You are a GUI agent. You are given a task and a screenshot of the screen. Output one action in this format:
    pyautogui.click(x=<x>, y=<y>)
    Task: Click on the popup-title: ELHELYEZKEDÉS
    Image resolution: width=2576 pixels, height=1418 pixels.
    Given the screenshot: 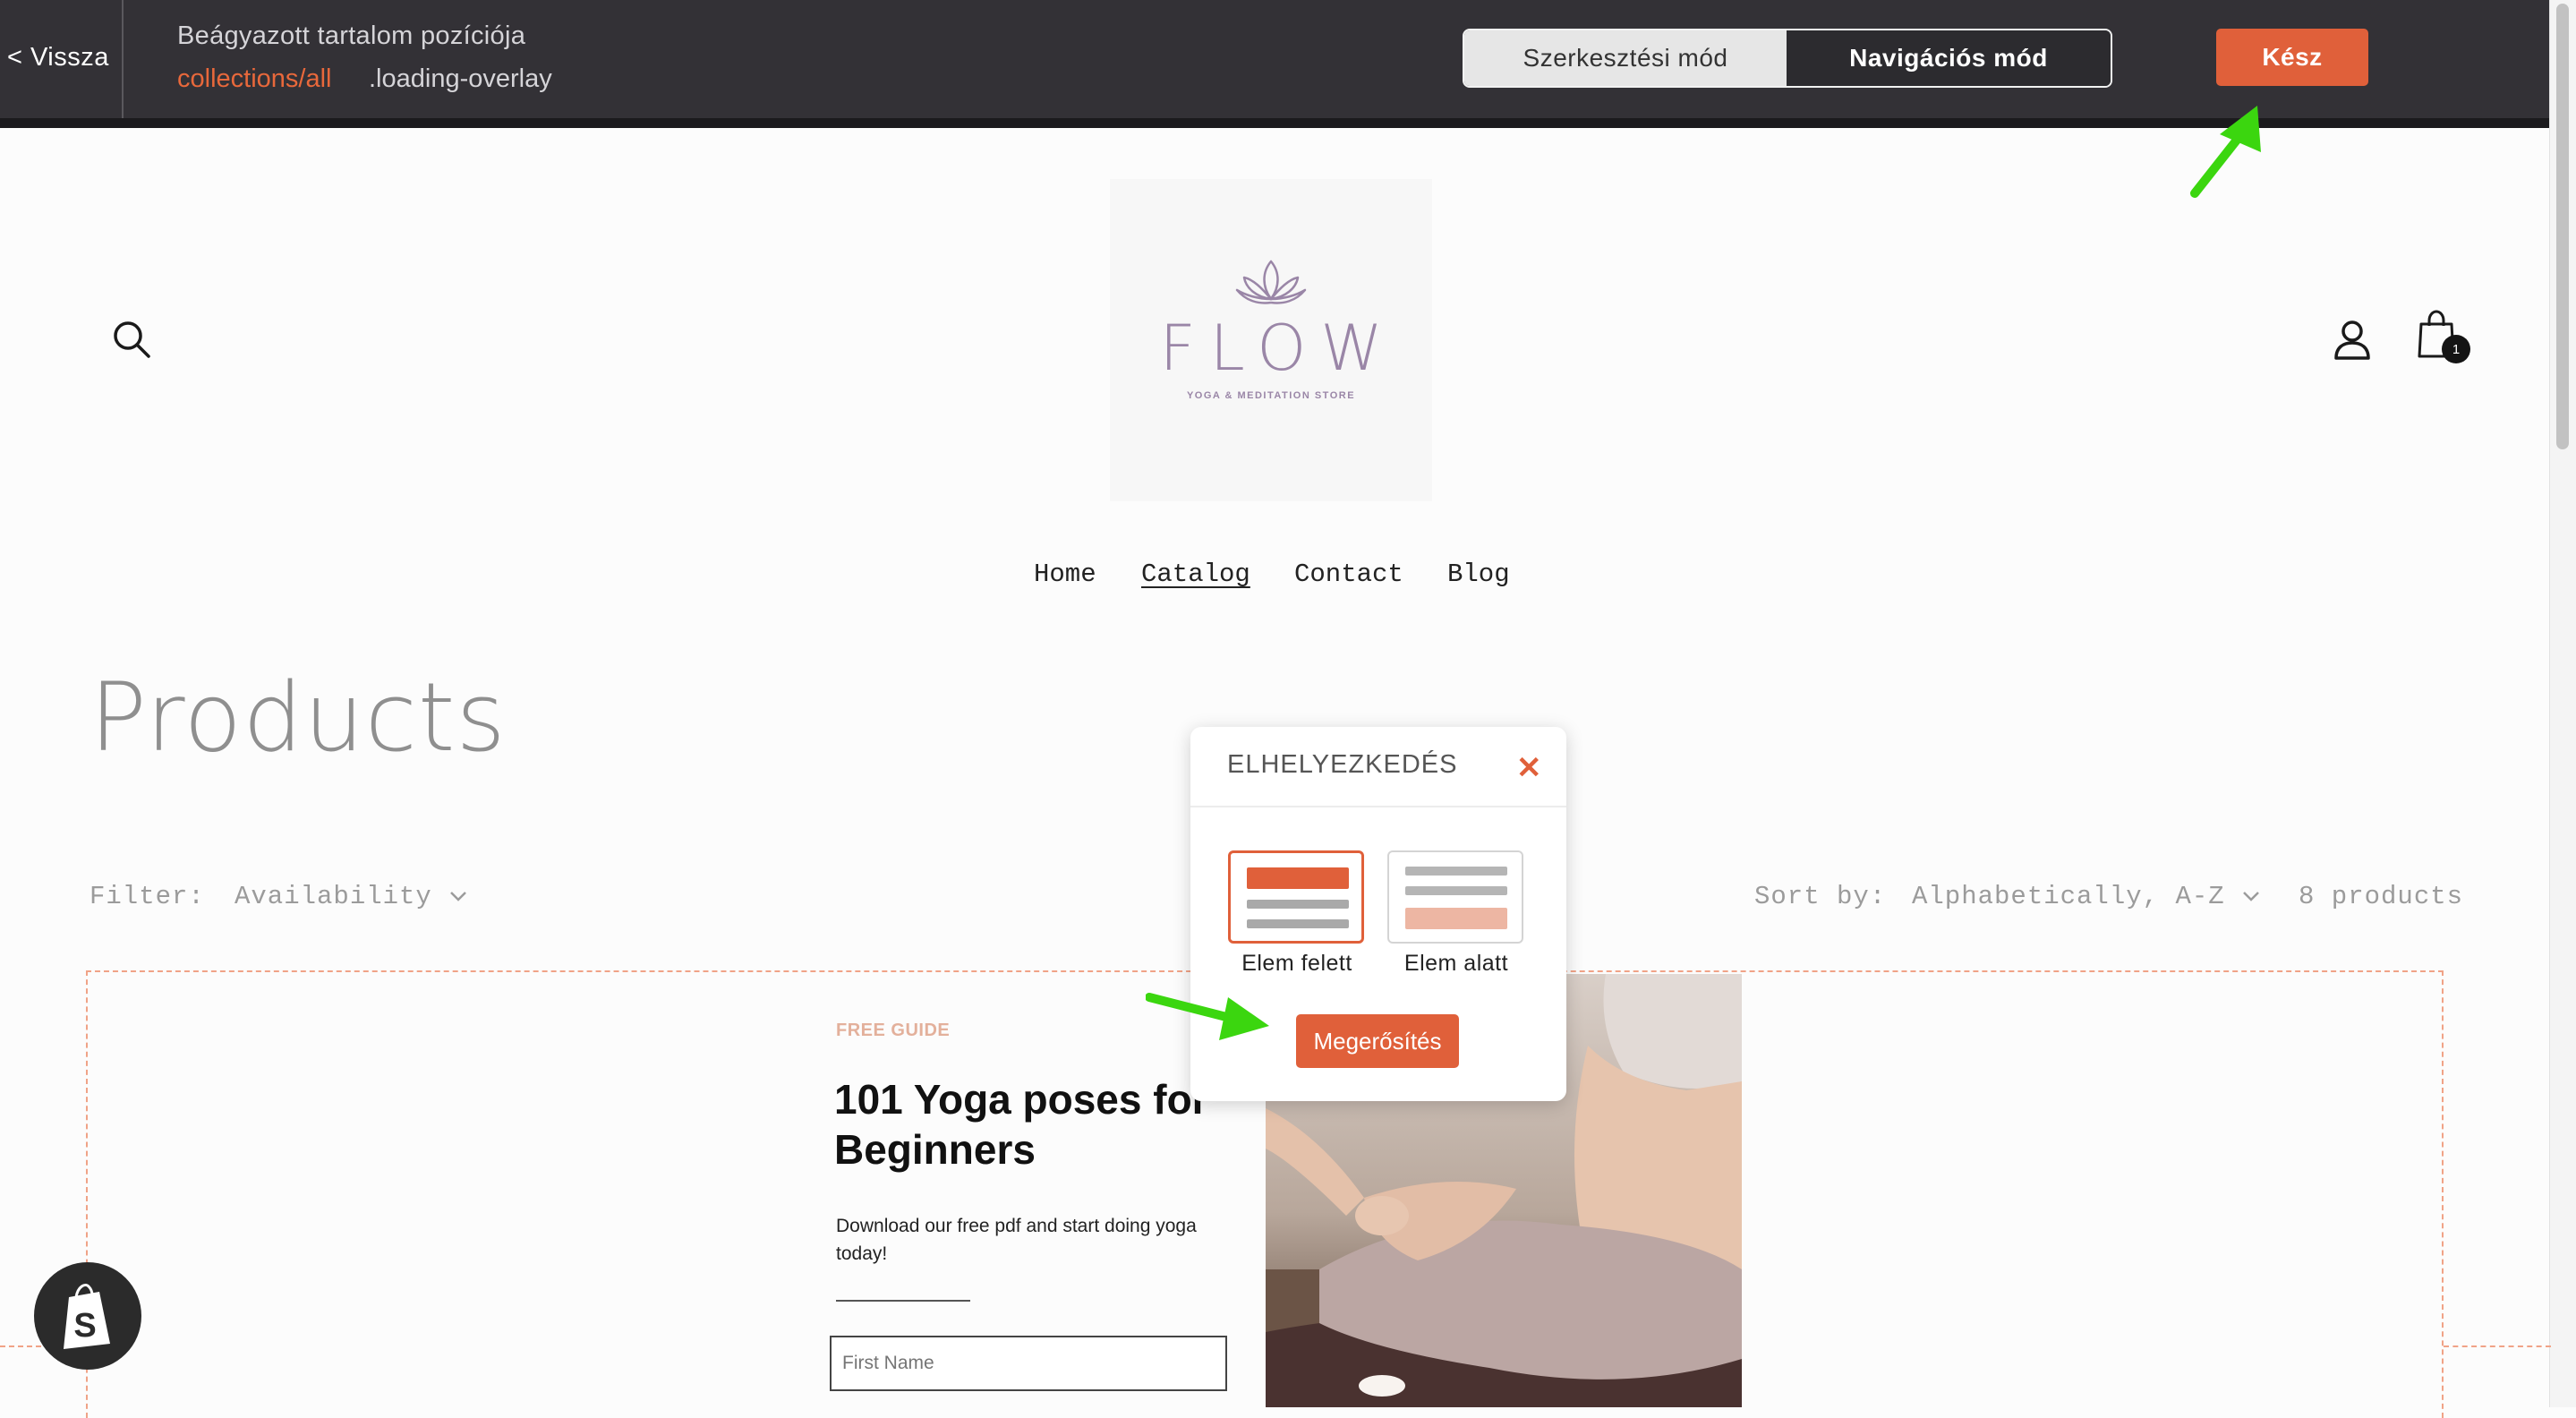 What is the action you would take?
    pyautogui.click(x=1342, y=765)
    